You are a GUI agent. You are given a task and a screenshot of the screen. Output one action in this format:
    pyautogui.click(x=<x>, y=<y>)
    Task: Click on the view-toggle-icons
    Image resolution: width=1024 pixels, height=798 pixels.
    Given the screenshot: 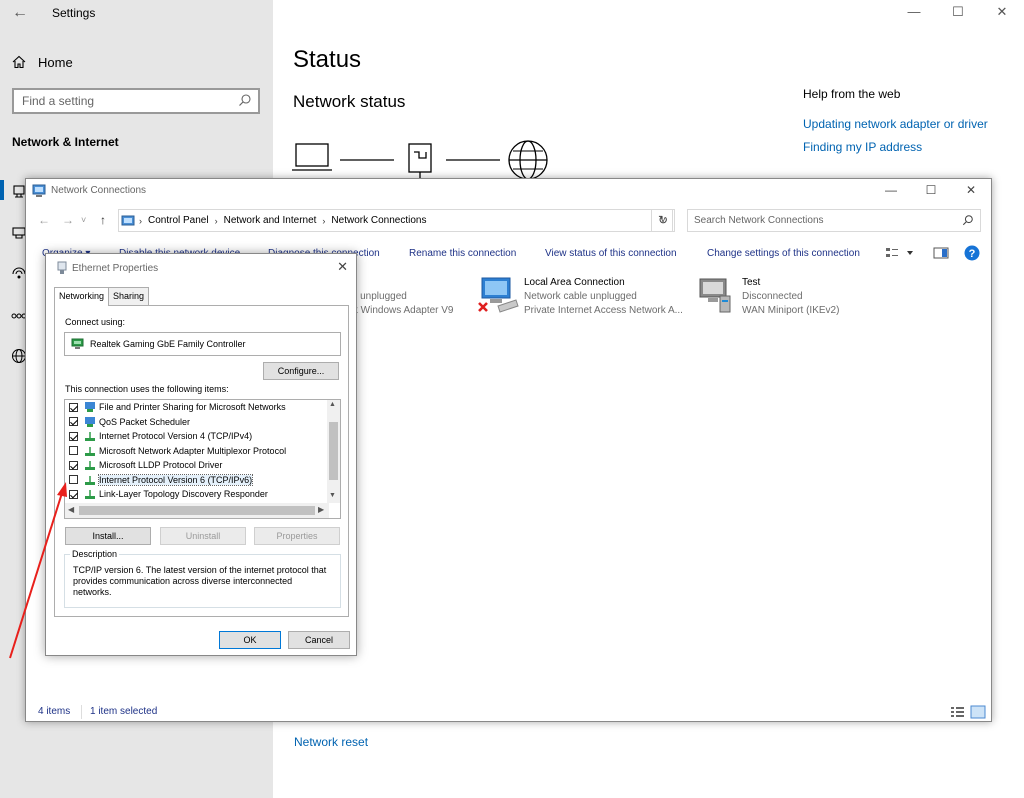 What is the action you would take?
    pyautogui.click(x=968, y=712)
    